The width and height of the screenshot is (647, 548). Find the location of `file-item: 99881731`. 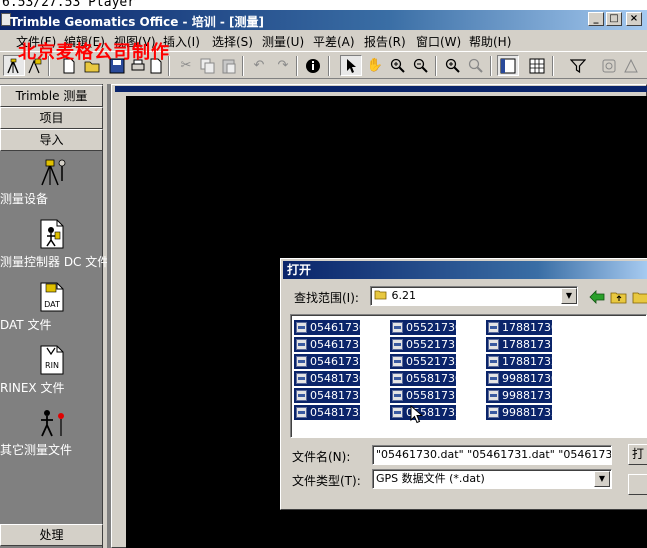

file-item: 99881731 is located at coordinates (522, 395).